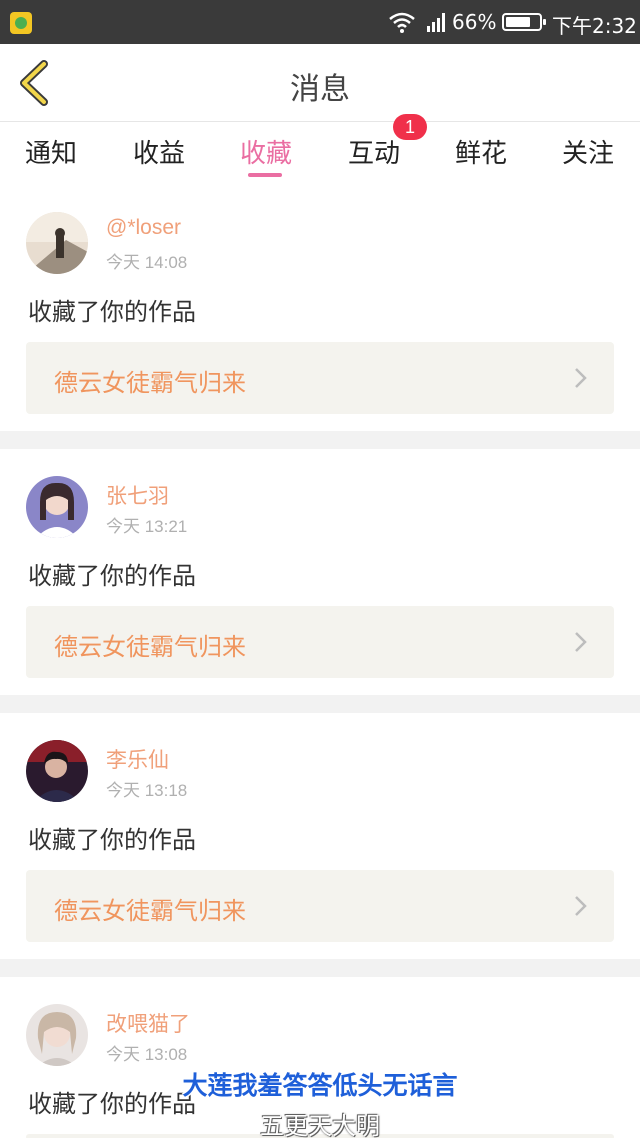  Describe the element at coordinates (481, 151) in the screenshot. I see `tab-flowers: 鲜花` at that location.